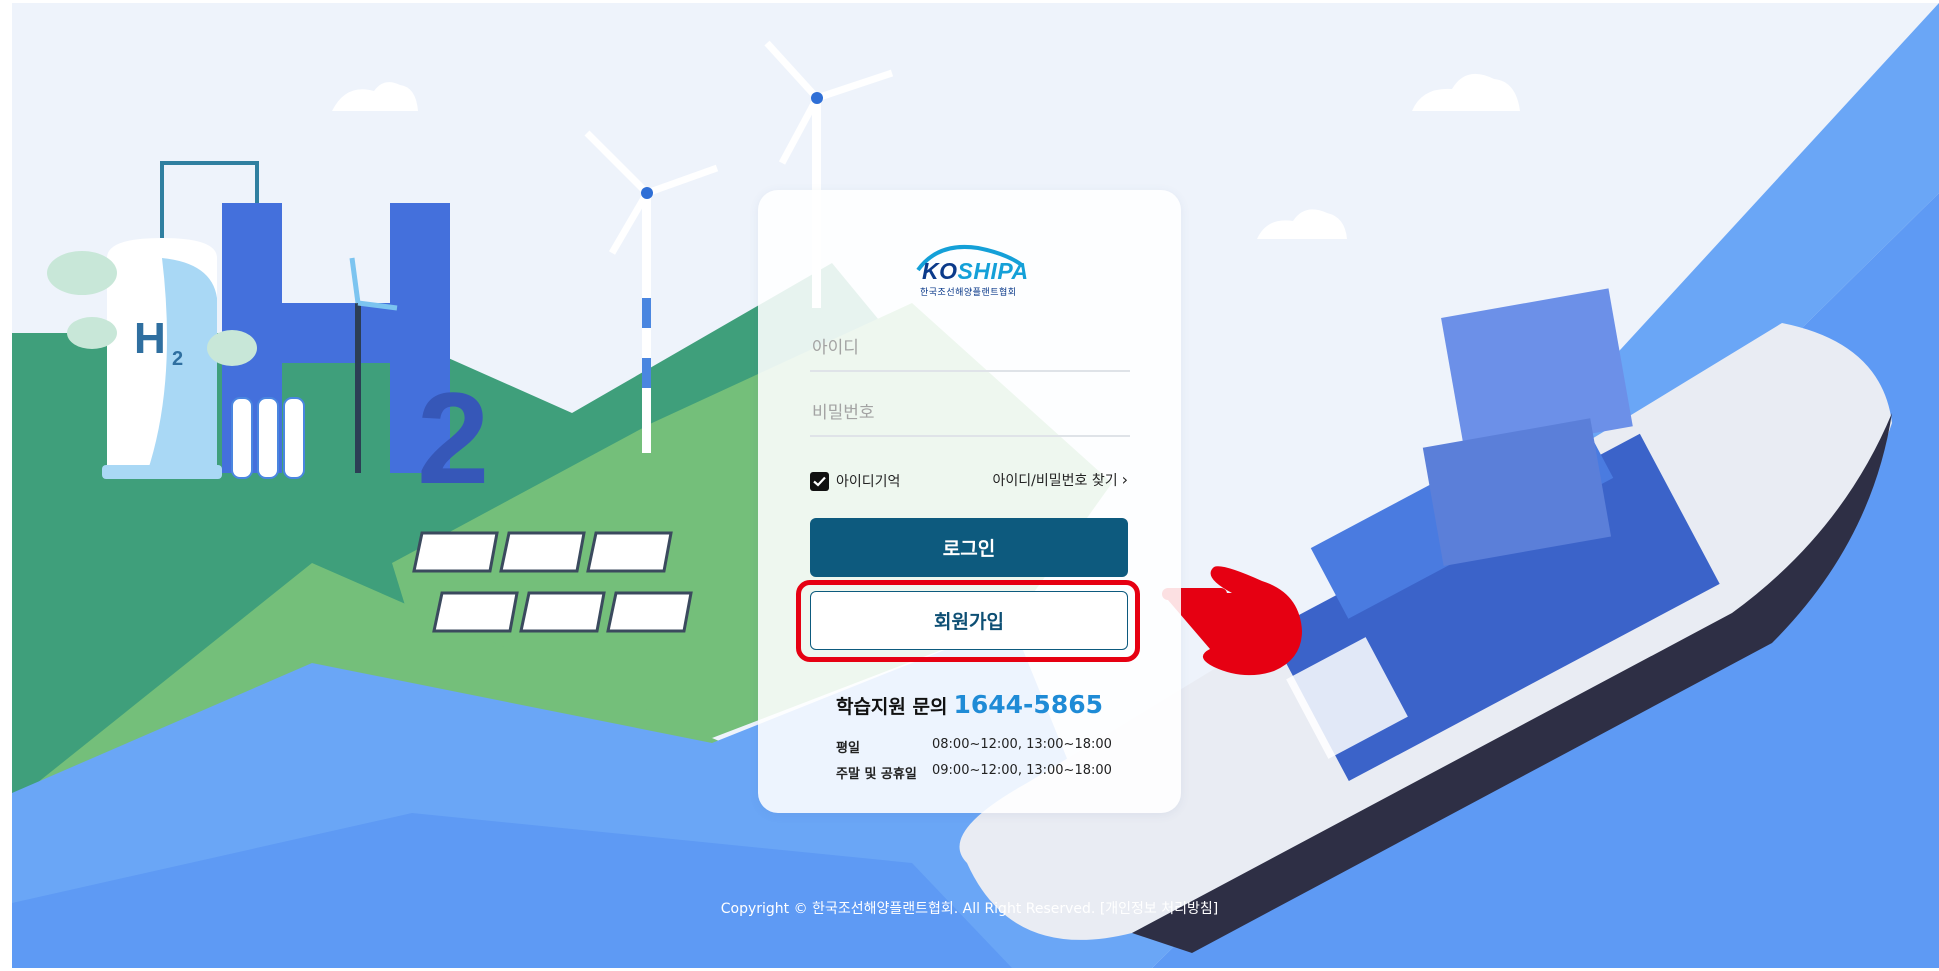 The width and height of the screenshot is (1939, 971). I want to click on join-button: 회원가입, so click(969, 620).